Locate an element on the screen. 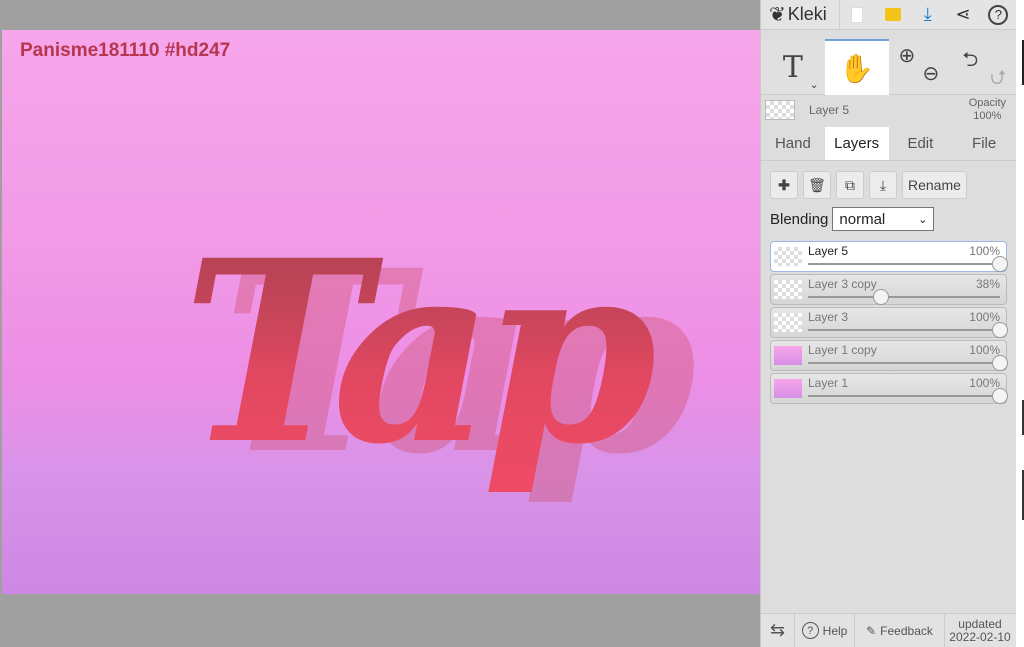 Image resolution: width=1024 pixels, height=647 pixels. duplicate-layer-button: ⧉ is located at coordinates (850, 185).